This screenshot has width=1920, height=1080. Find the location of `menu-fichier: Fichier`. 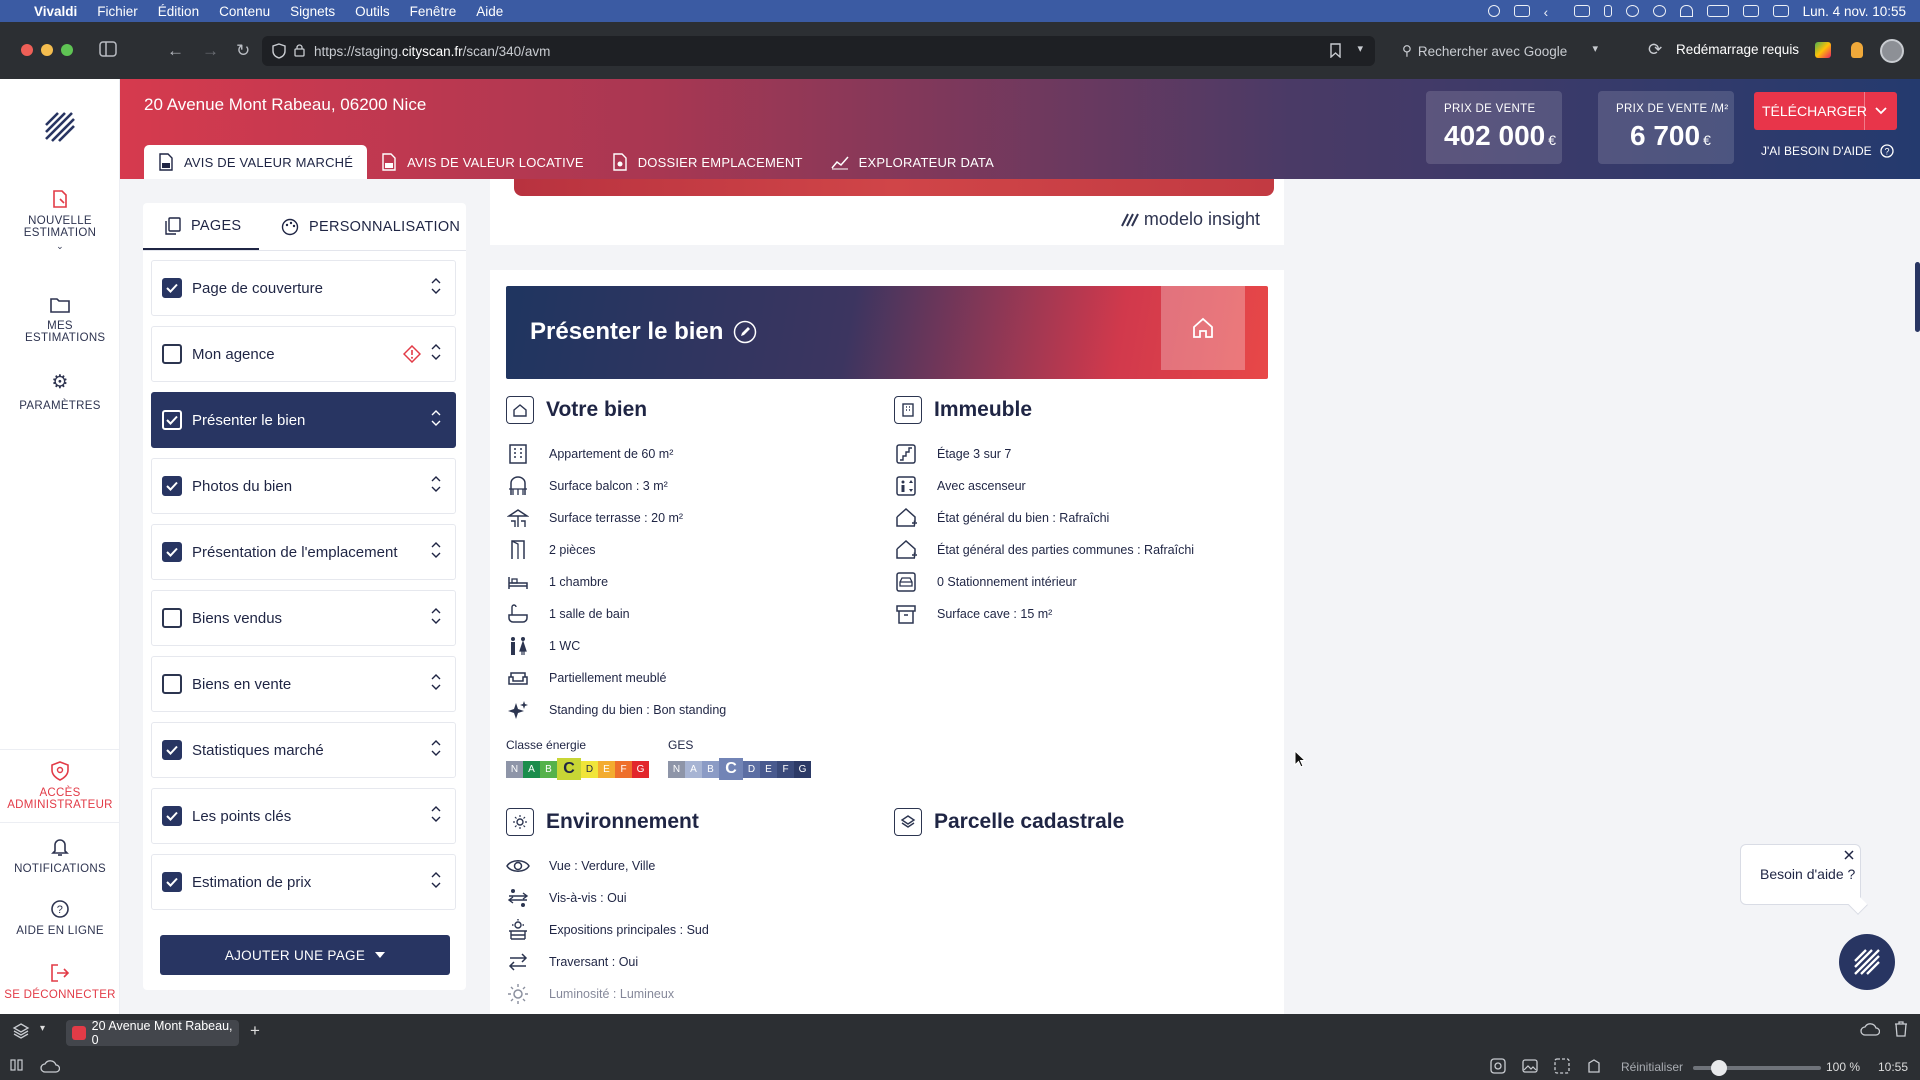

menu-fichier: Fichier is located at coordinates (117, 11).